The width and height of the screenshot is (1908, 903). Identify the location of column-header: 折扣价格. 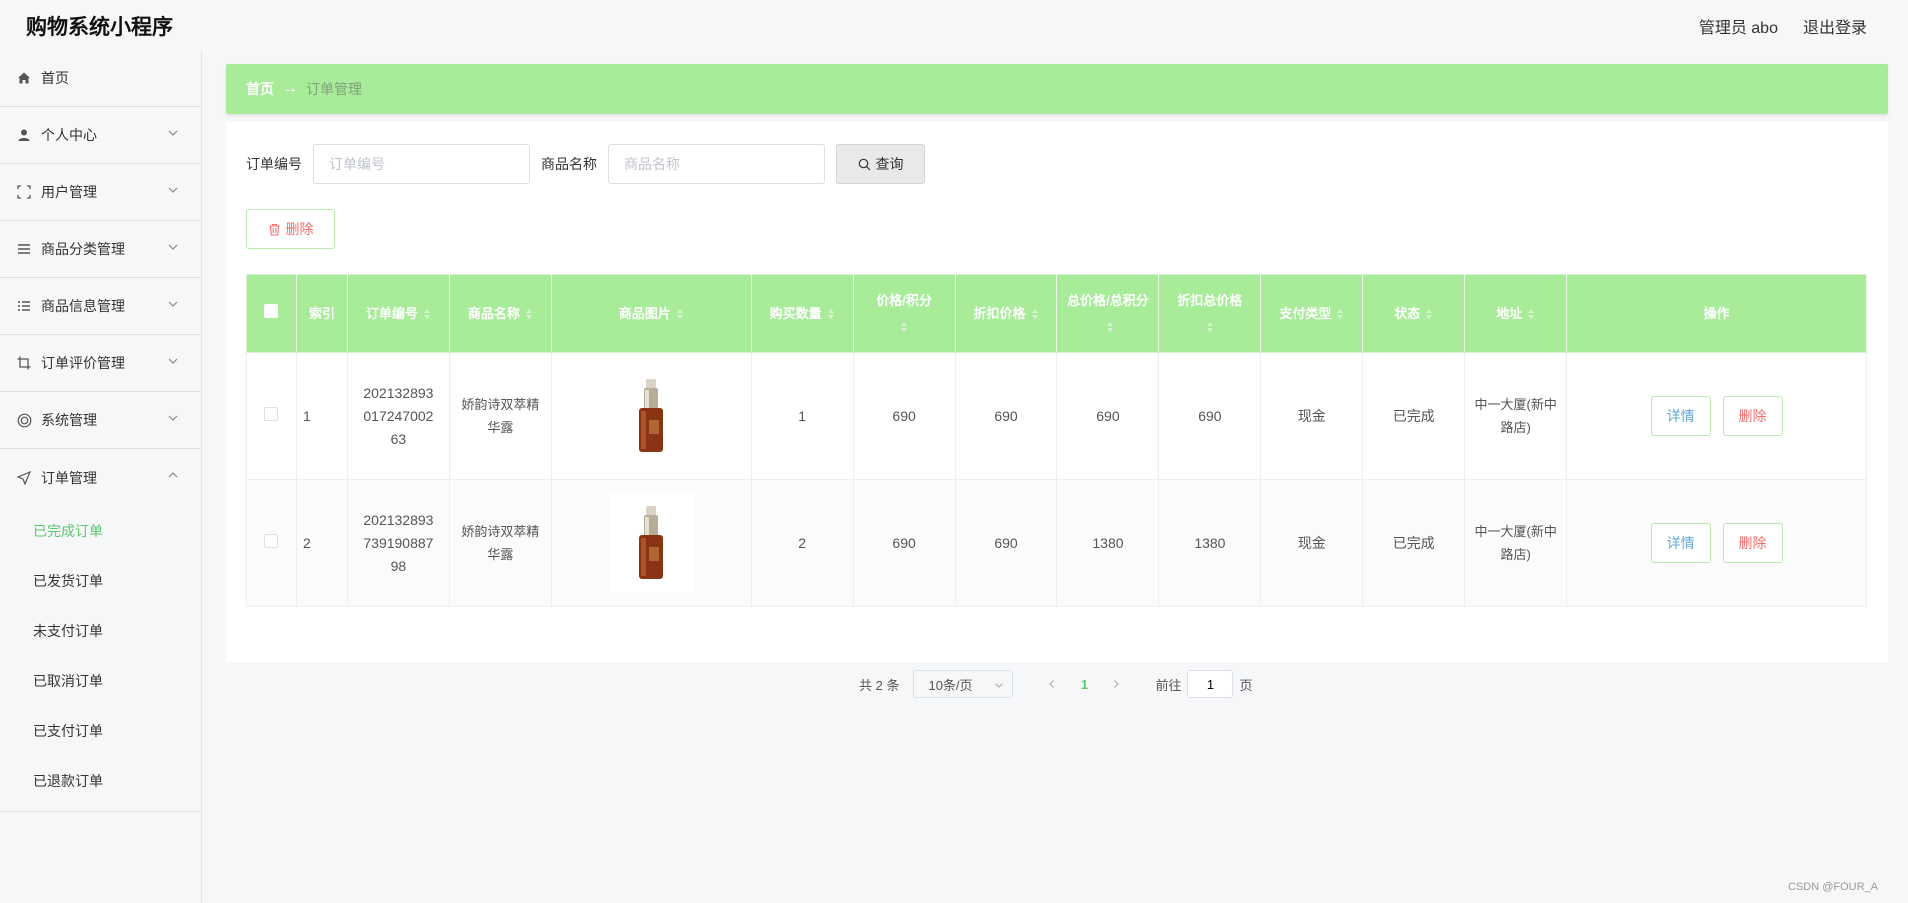
(1006, 313).